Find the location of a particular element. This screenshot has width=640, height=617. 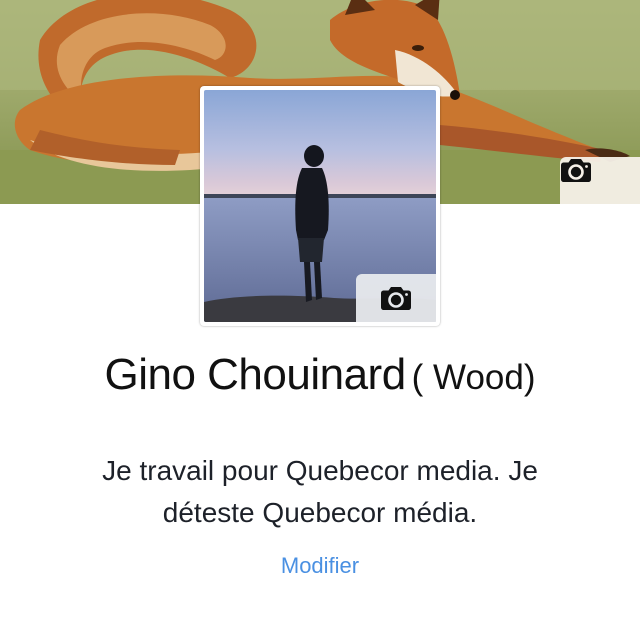

profile-name: Gino Chouinard is located at coordinates (255, 374).